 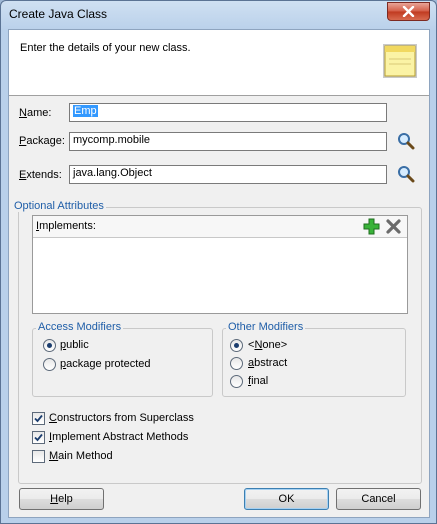 What do you see at coordinates (112, 140) in the screenshot?
I see `package-value: mycomp.mobile` at bounding box center [112, 140].